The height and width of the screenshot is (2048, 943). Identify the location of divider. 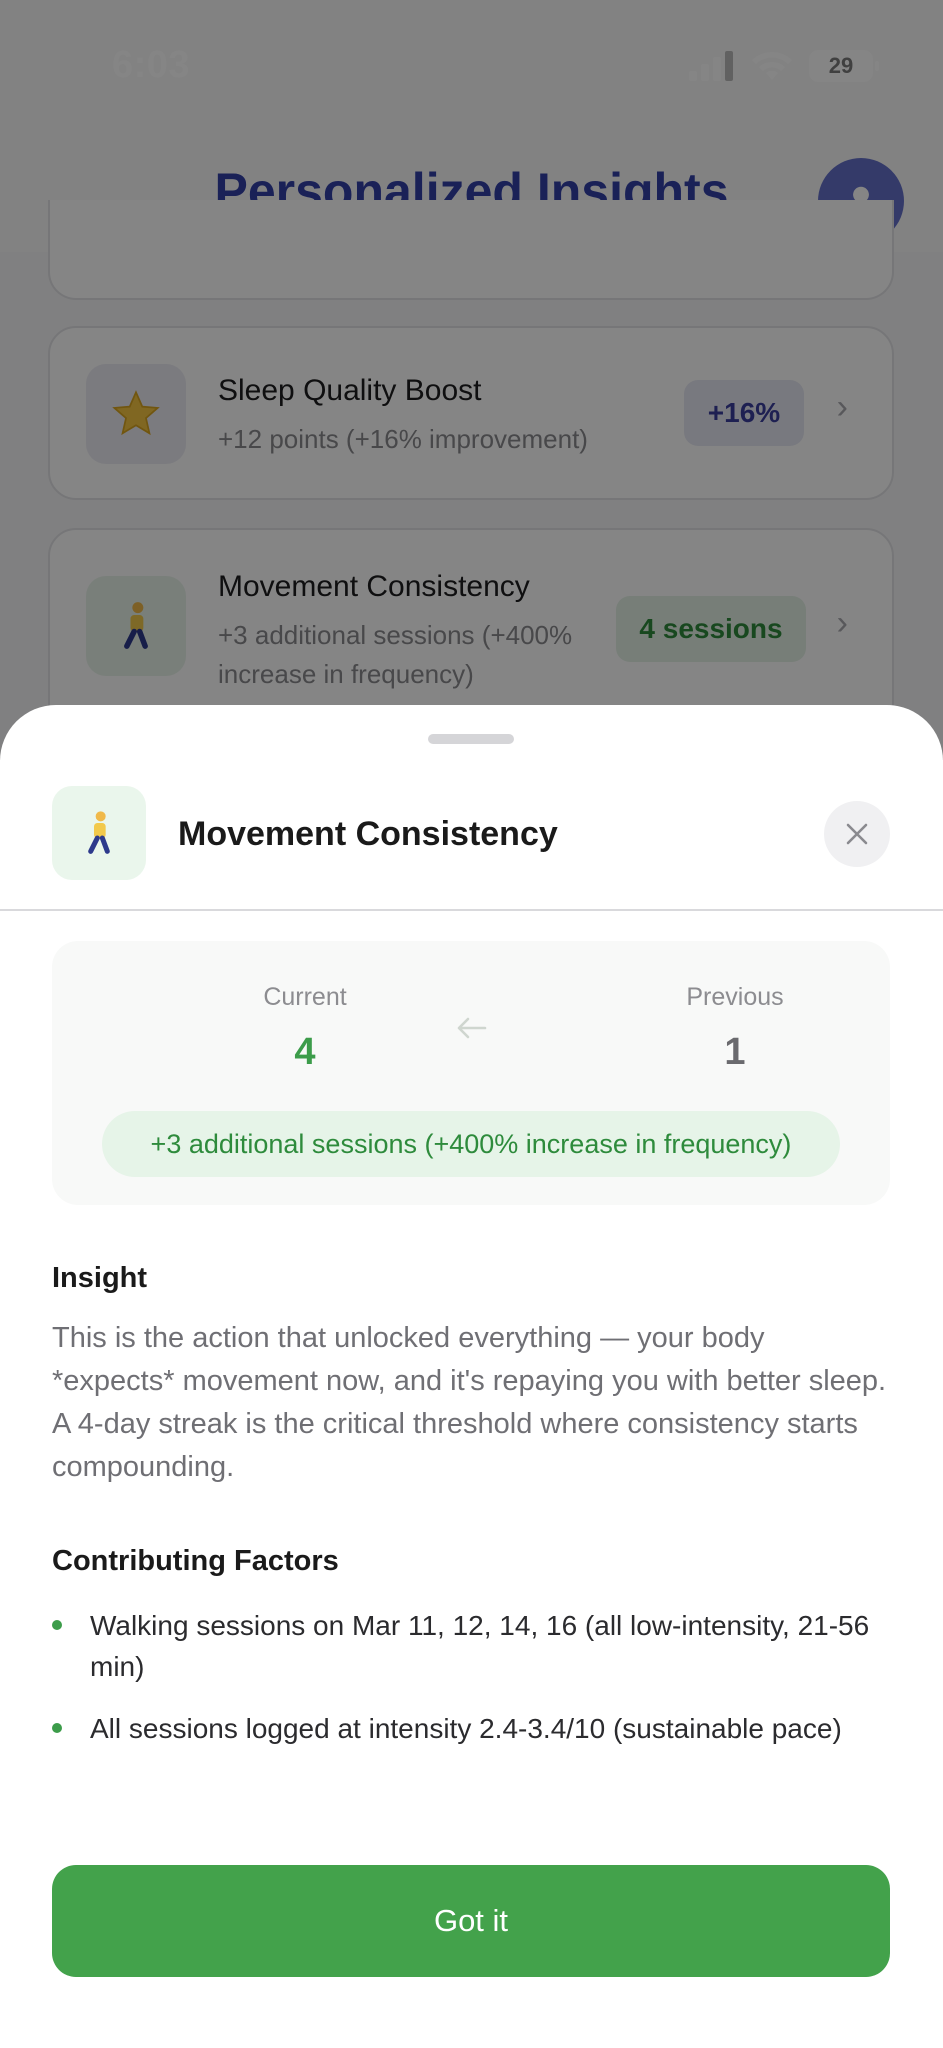
(471, 910).